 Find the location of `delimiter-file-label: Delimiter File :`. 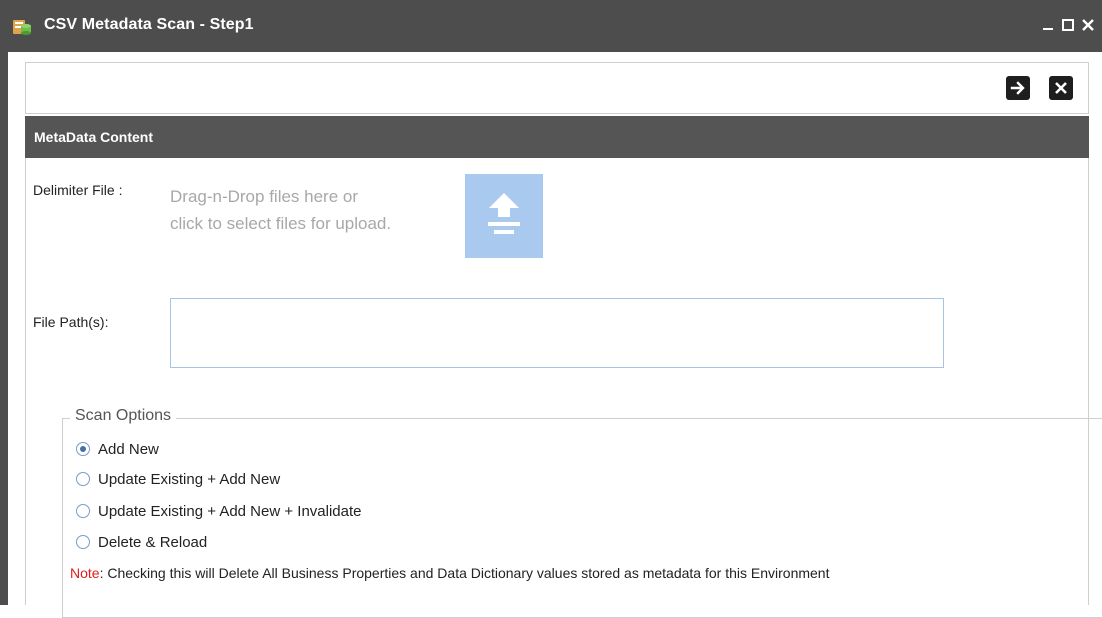

delimiter-file-label: Delimiter File : is located at coordinates (78, 190).